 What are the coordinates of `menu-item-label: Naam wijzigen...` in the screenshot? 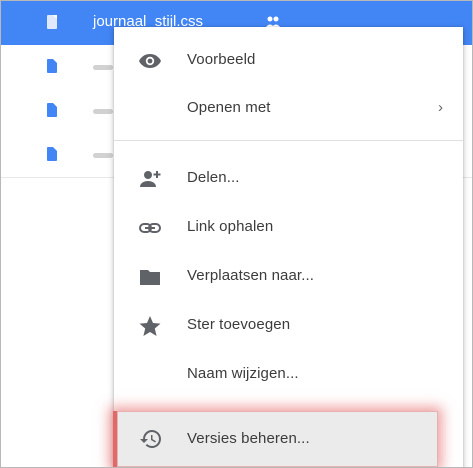 It's located at (243, 373).